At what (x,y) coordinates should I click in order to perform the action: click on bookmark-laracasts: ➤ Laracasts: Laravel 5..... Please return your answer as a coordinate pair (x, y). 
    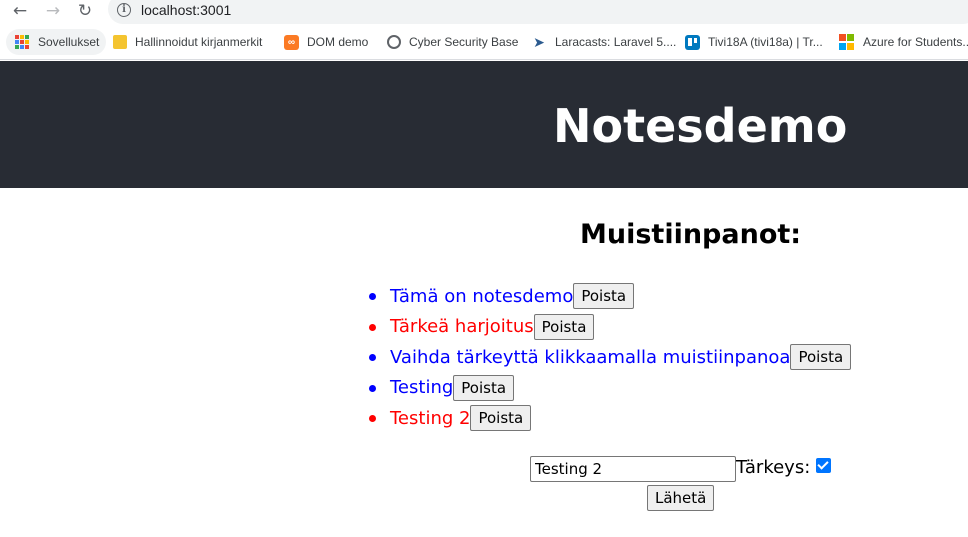
    Looking at the image, I should click on (603, 42).